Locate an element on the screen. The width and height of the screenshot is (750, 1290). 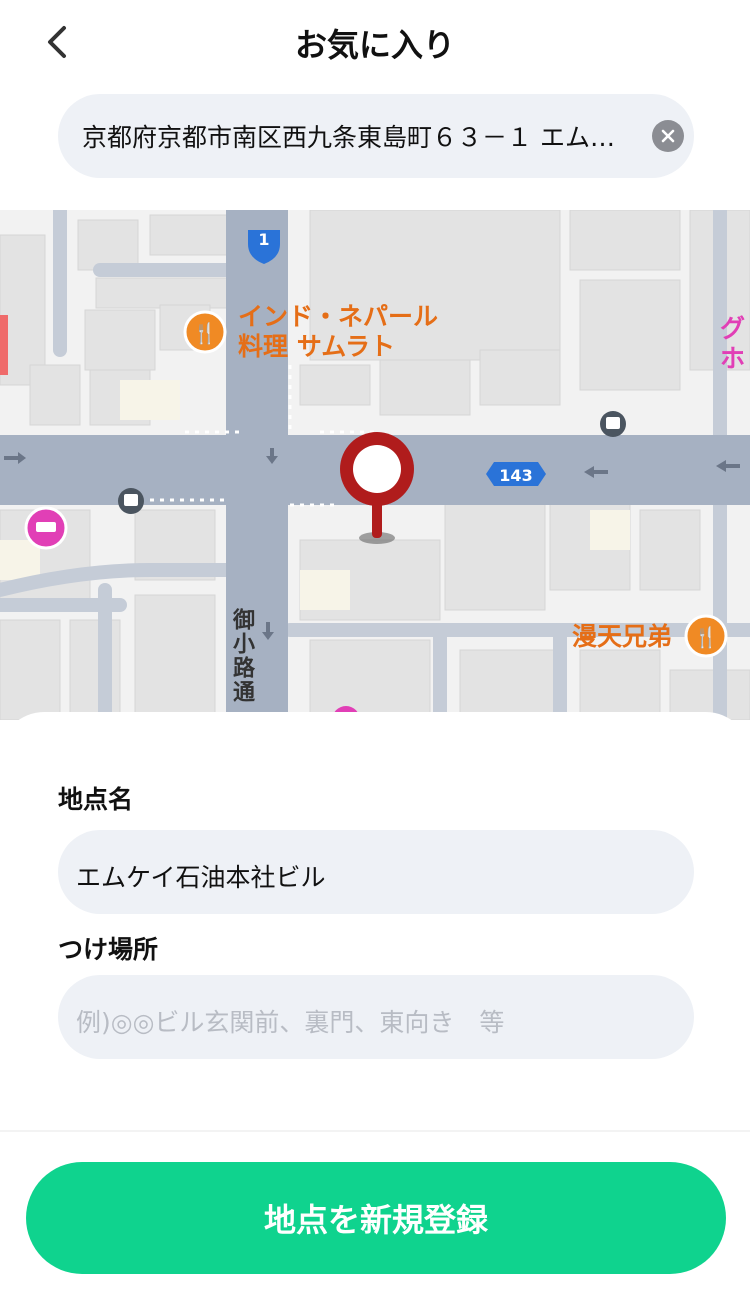
poi-hotel-line1: グ is located at coordinates (733, 328).